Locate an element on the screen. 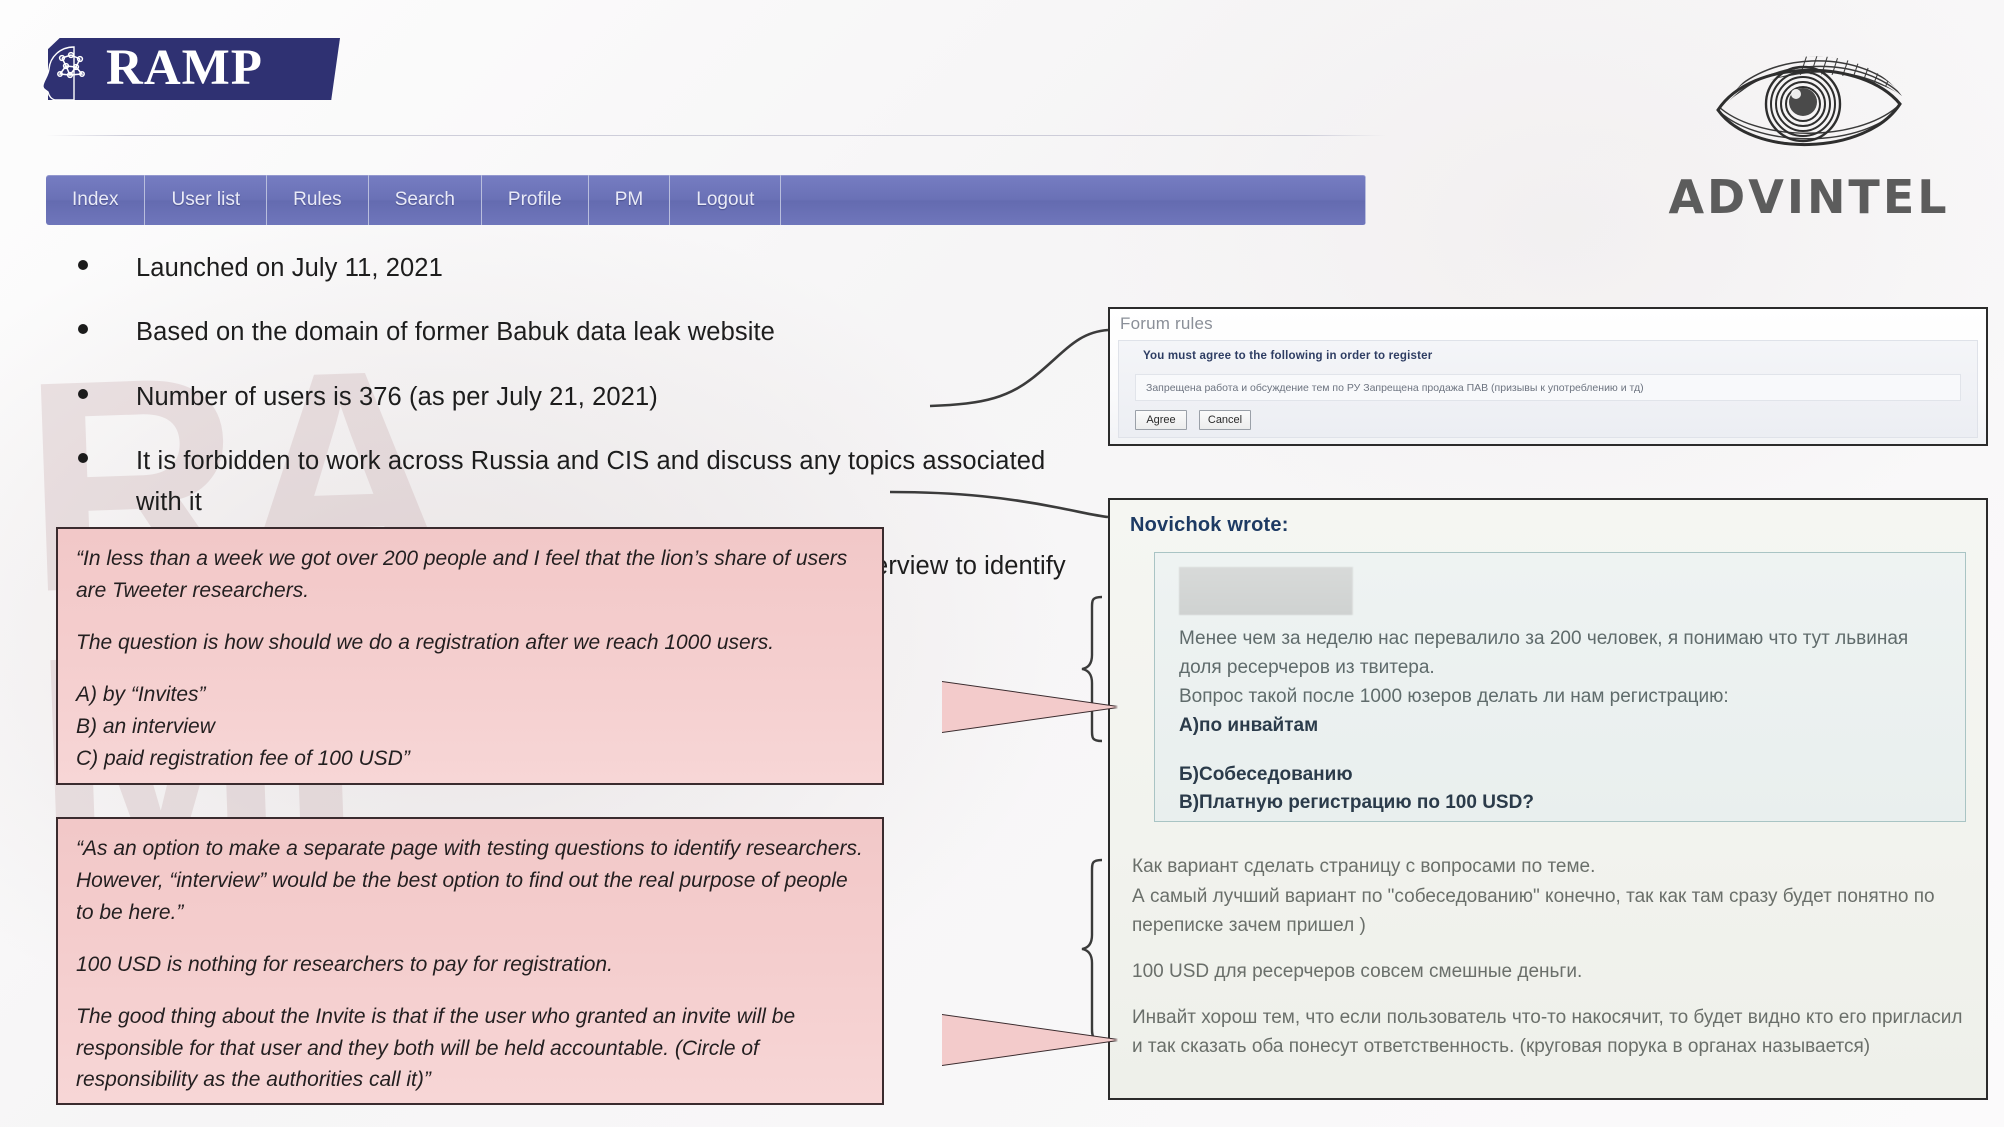 Image resolution: width=2004 pixels, height=1127 pixels. bullet-text: Launched on July 11, 2021 is located at coordinates (289, 268).